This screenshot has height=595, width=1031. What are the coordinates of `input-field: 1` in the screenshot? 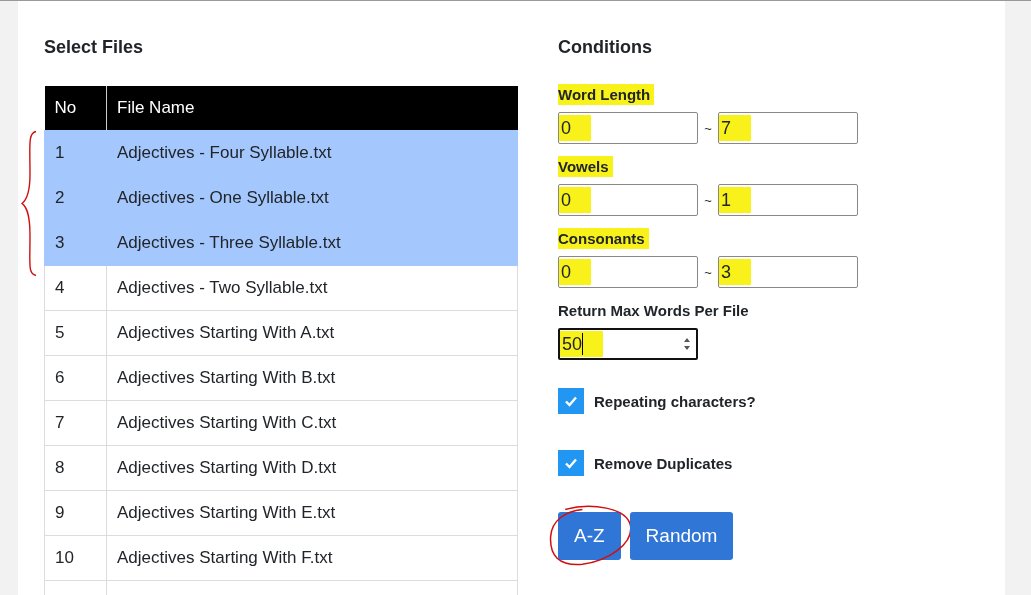 It's located at (788, 200).